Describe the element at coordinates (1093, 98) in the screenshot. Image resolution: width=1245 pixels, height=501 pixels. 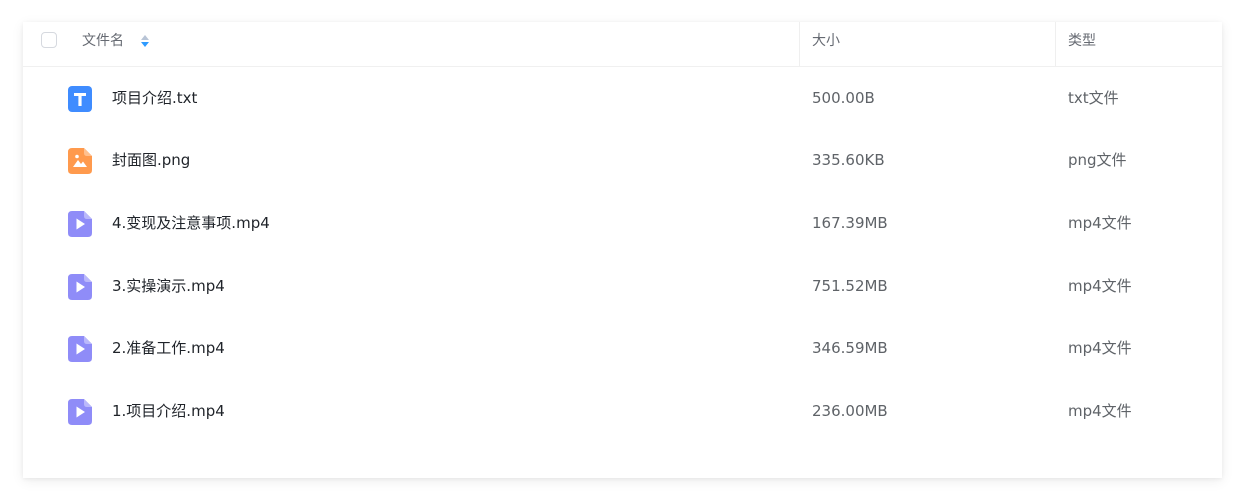
I see `file-type: txt文件` at that location.